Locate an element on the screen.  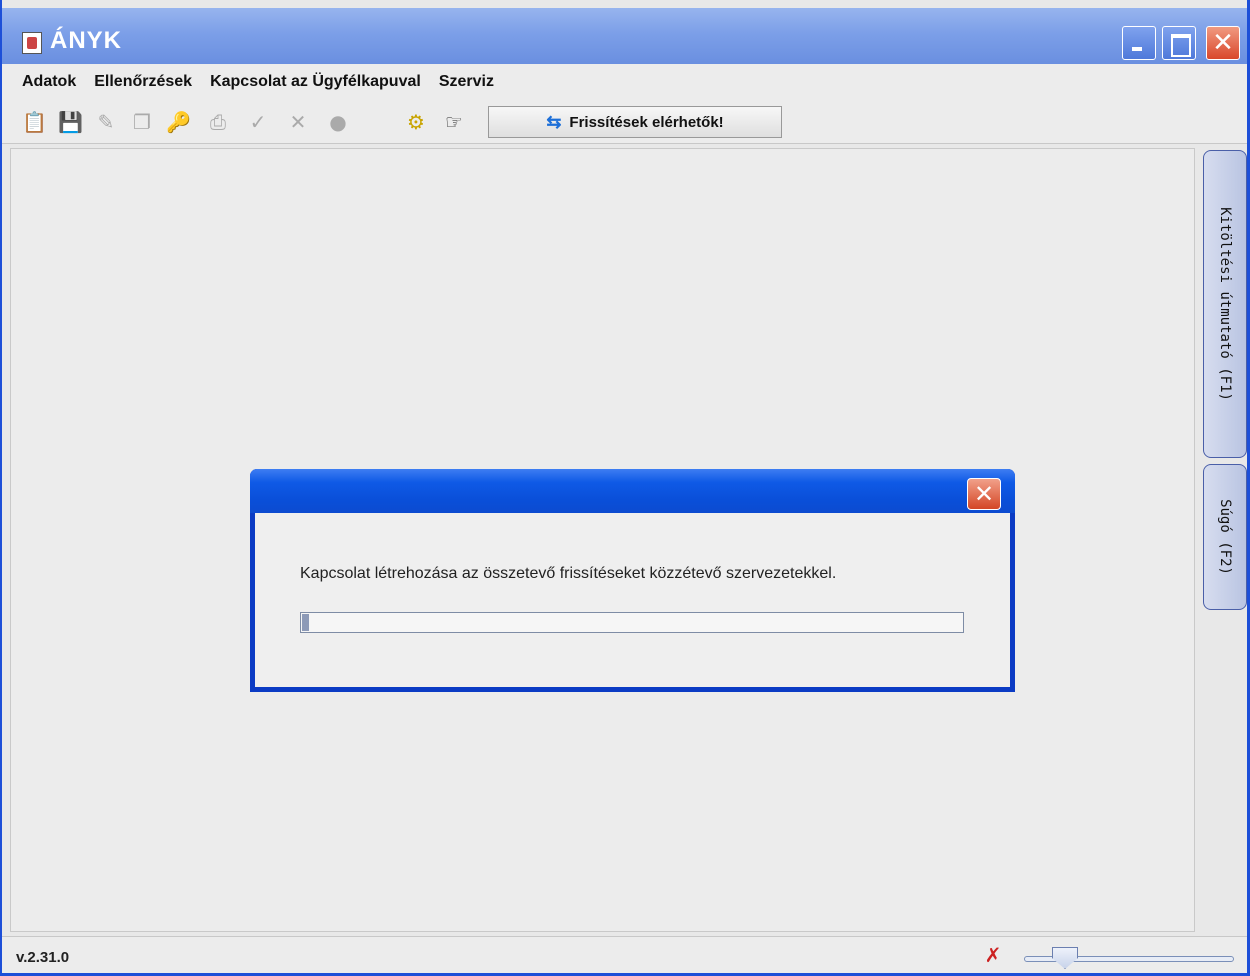
delete-icon: ✕ is located at coordinates (298, 122).